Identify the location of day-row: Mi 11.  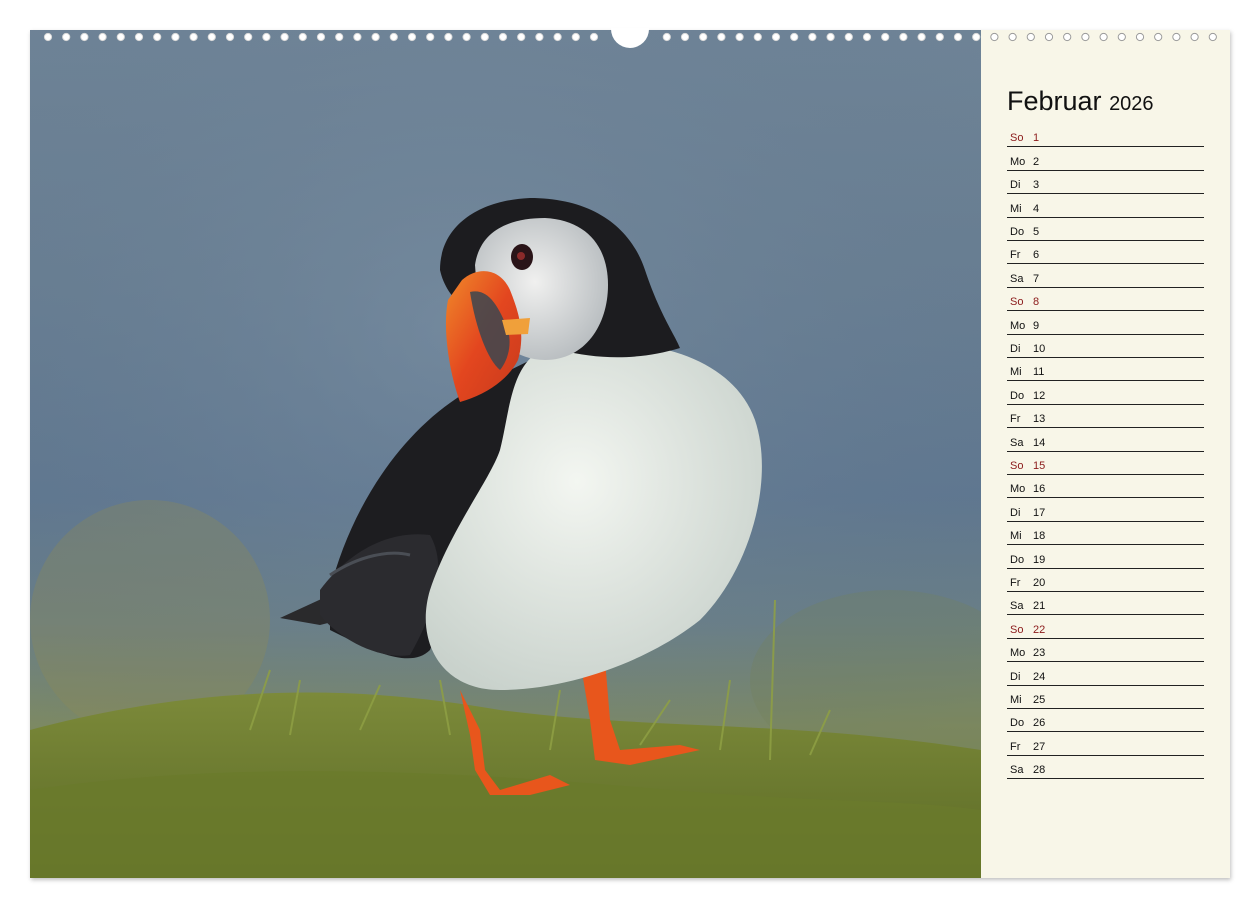
(1105, 370).